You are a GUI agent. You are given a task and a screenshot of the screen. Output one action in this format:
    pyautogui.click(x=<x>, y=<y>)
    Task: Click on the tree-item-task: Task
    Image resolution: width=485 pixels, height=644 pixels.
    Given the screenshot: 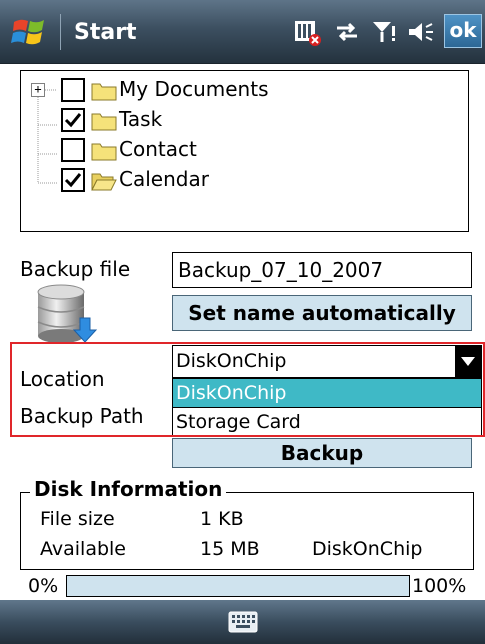 What is the action you would take?
    pyautogui.click(x=140, y=119)
    